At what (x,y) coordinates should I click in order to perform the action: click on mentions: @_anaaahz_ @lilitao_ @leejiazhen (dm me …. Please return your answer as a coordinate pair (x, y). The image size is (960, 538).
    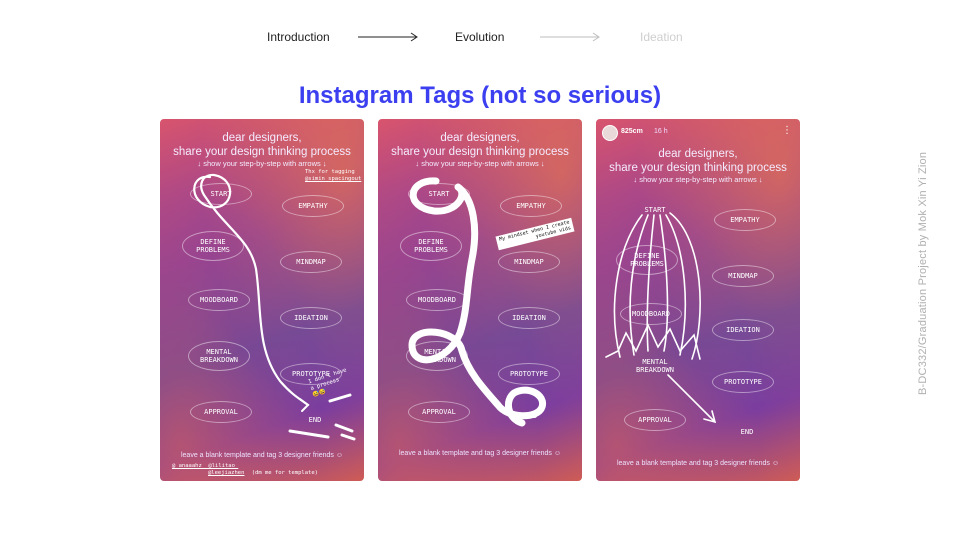
    Looking at the image, I should click on (245, 470).